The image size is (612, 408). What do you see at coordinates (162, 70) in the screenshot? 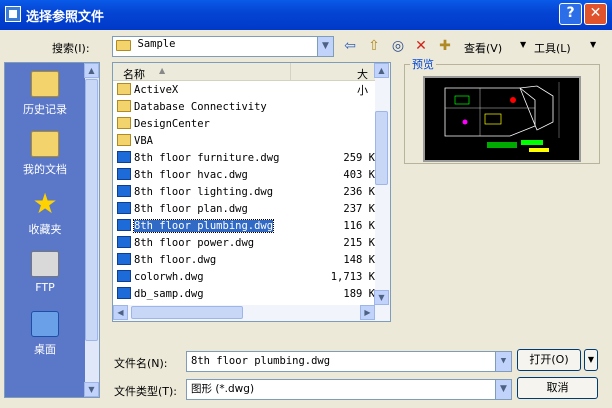
I see `sort-arrow-icon: ▲` at bounding box center [162, 70].